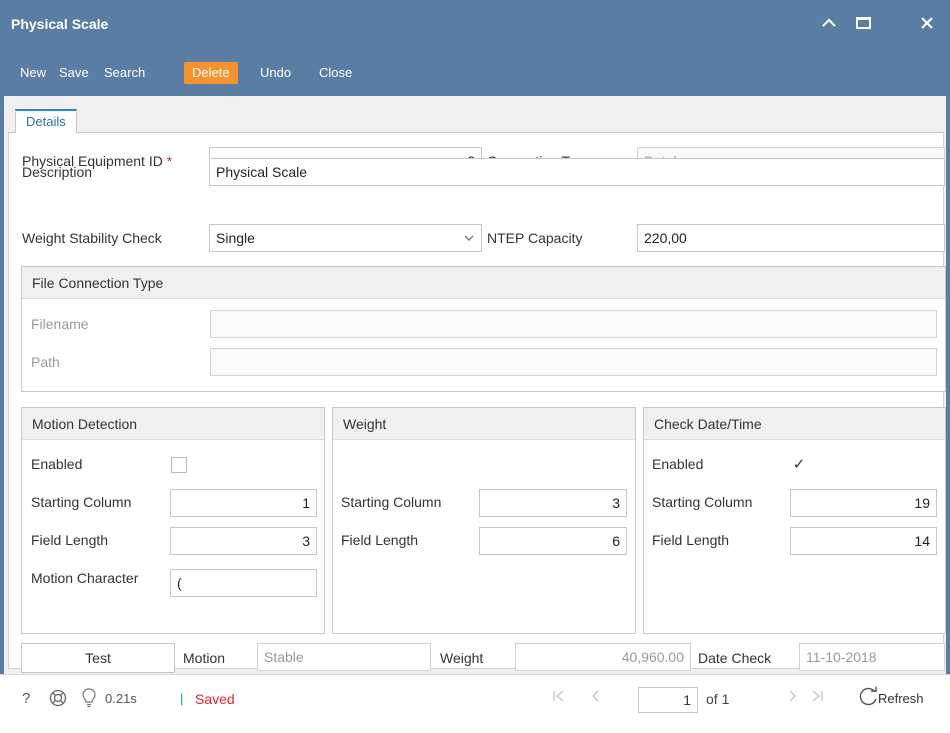 Image resolution: width=950 pixels, height=733 pixels. Describe the element at coordinates (211, 73) in the screenshot. I see `delete-button: Delete` at that location.